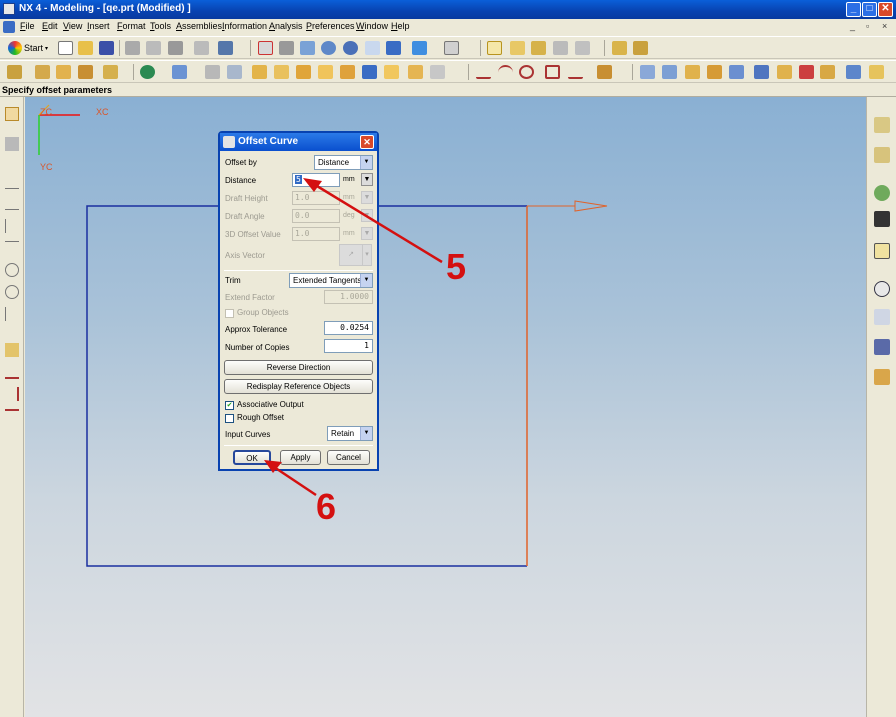  I want to click on web-browser-icon, so click(882, 193).